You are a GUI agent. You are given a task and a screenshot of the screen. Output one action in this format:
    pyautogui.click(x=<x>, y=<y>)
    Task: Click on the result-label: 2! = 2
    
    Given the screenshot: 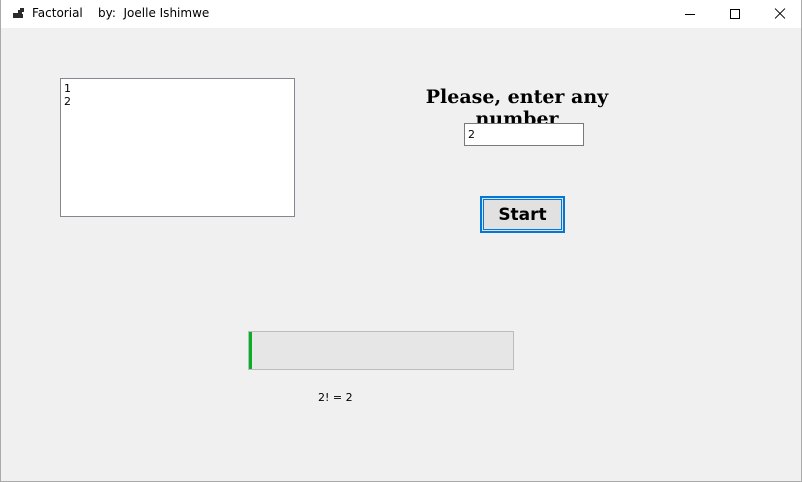 What is the action you would take?
    pyautogui.click(x=335, y=397)
    